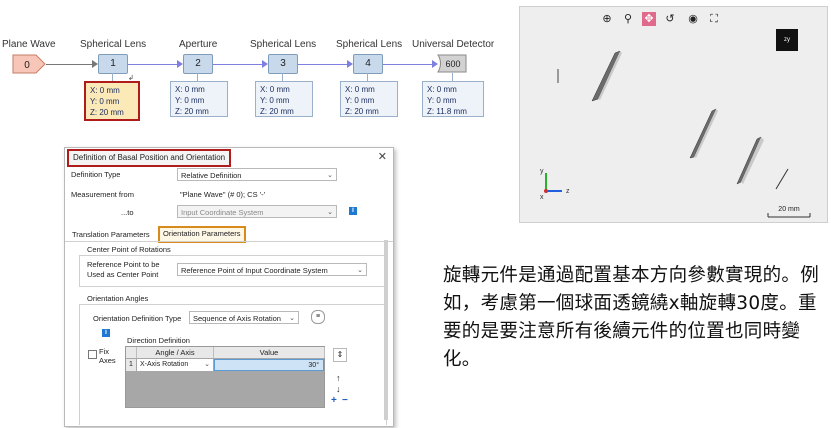 The image size is (831, 428). Describe the element at coordinates (269, 352) in the screenshot. I see `column-header-value: Value` at that location.